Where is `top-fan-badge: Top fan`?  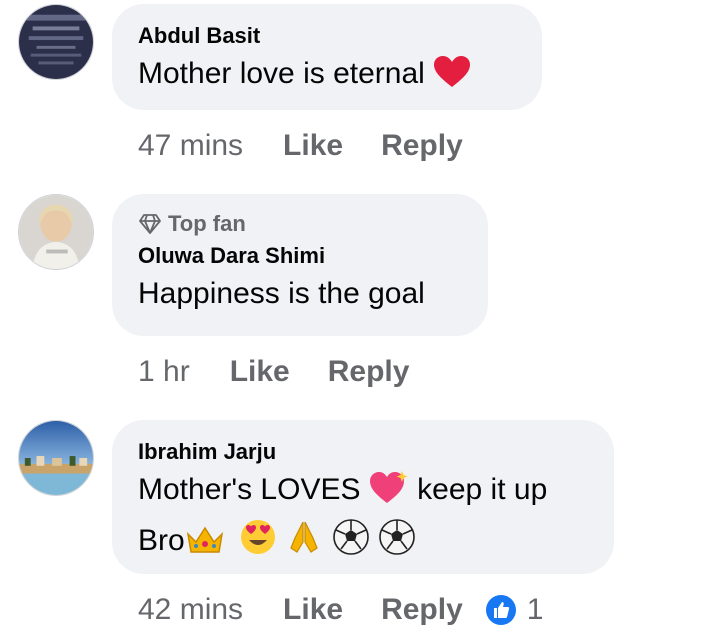
top-fan-badge: Top fan is located at coordinates (300, 224).